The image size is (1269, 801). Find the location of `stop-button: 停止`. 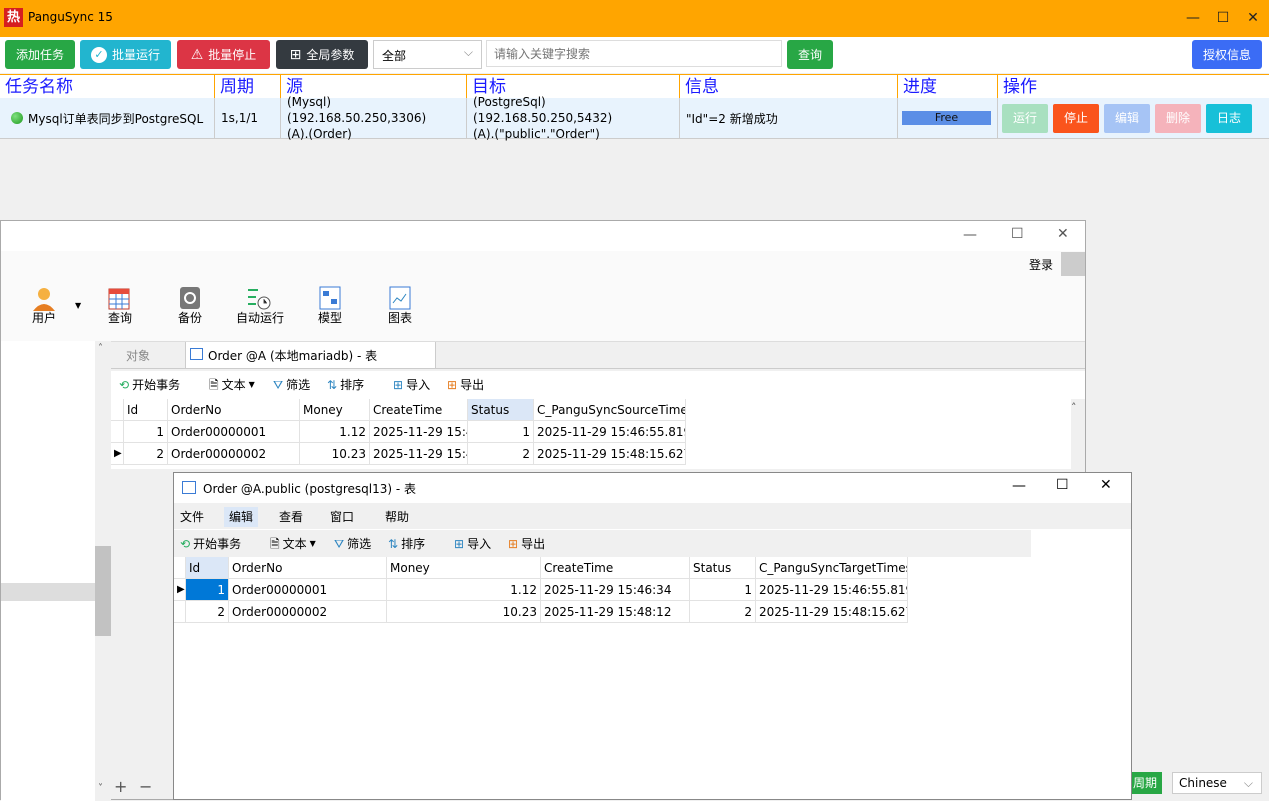

stop-button: 停止 is located at coordinates (1076, 118).